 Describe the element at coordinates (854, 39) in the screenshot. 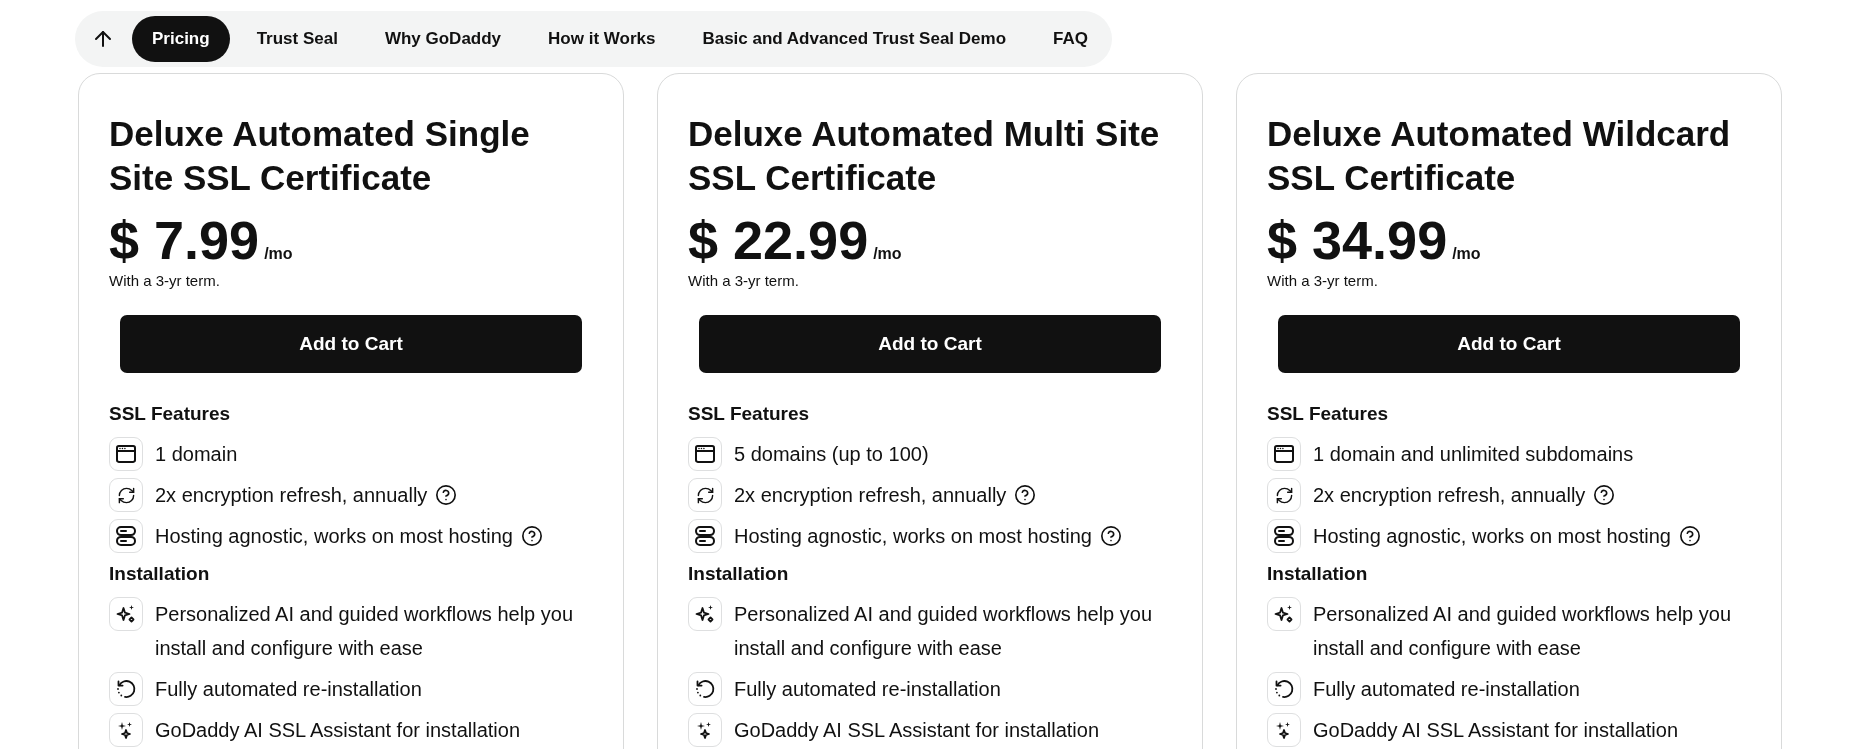

I see `nav-tab: Basic and Advanced Trust Seal Demo` at that location.